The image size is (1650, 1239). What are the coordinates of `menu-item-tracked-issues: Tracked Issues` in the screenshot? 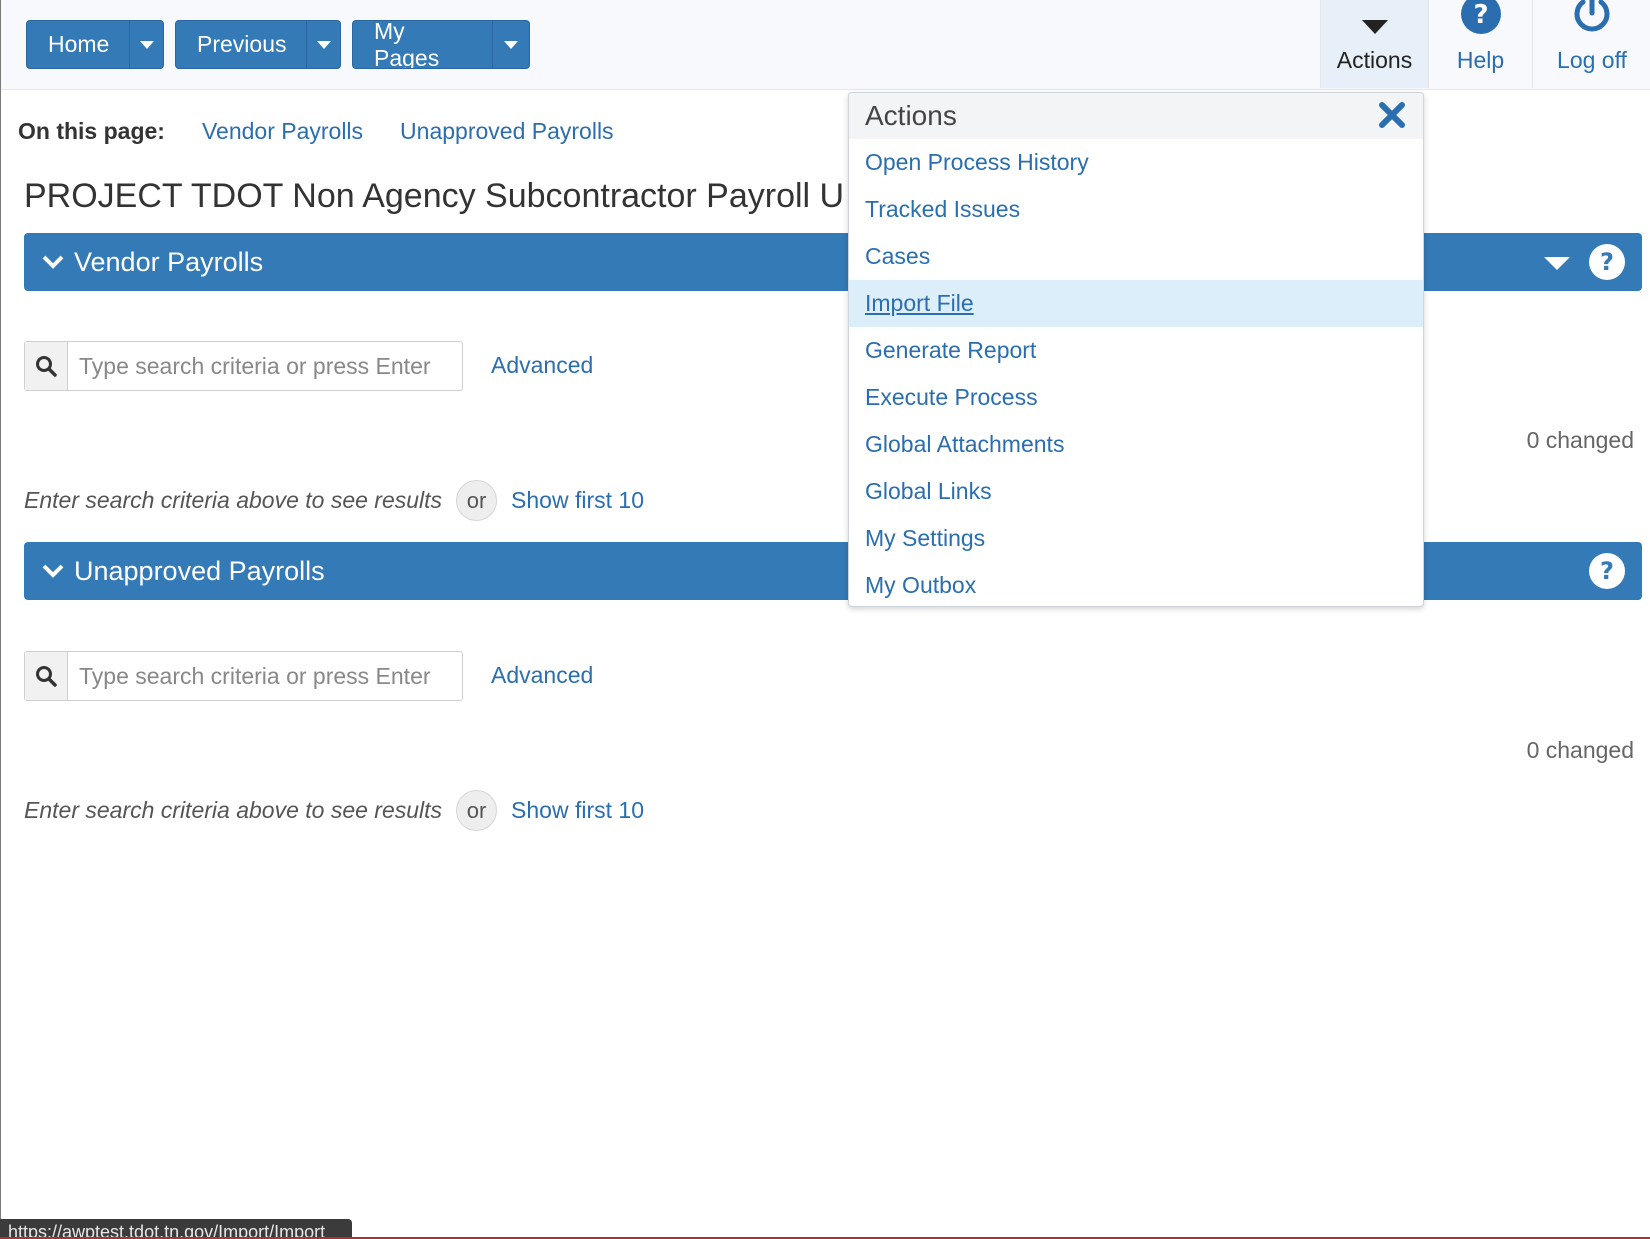 It's located at (1136, 209).